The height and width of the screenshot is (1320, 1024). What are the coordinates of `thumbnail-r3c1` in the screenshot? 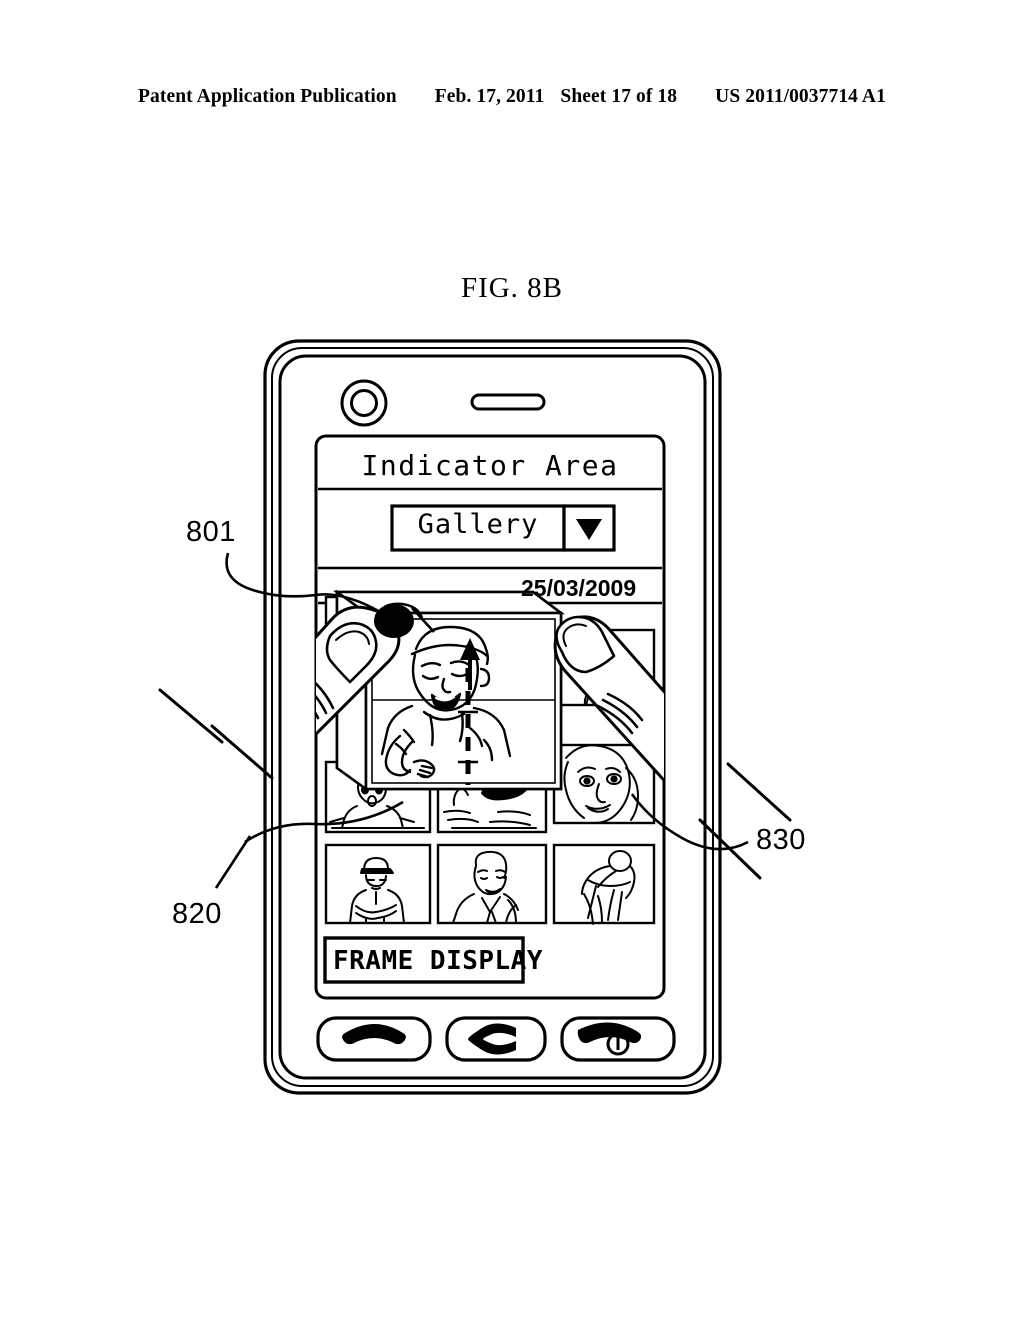 It's located at (378, 884).